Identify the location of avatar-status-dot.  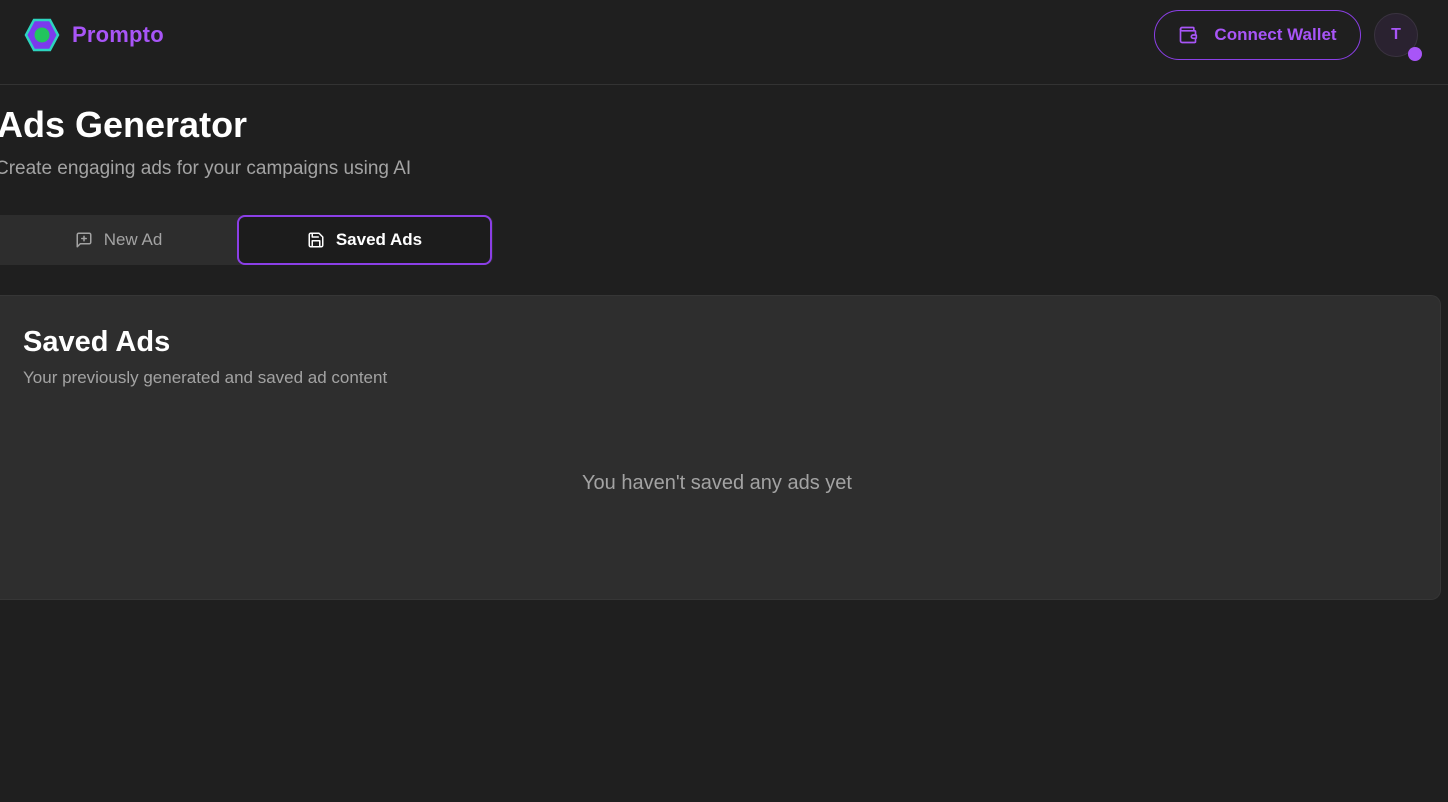
(1415, 54).